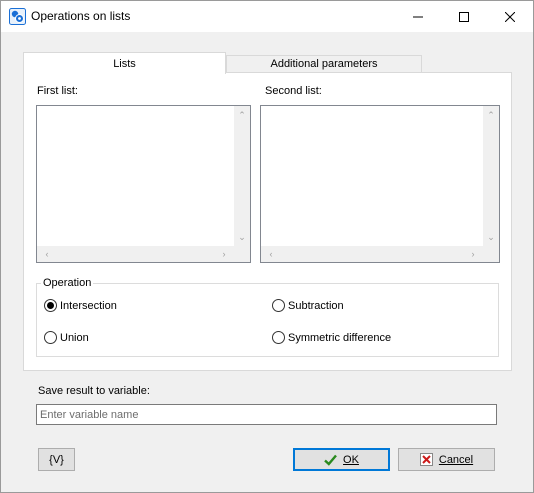 This screenshot has height=493, width=534. Describe the element at coordinates (340, 337) in the screenshot. I see `radio-symmetric-difference-label: Symmetric difference` at that location.